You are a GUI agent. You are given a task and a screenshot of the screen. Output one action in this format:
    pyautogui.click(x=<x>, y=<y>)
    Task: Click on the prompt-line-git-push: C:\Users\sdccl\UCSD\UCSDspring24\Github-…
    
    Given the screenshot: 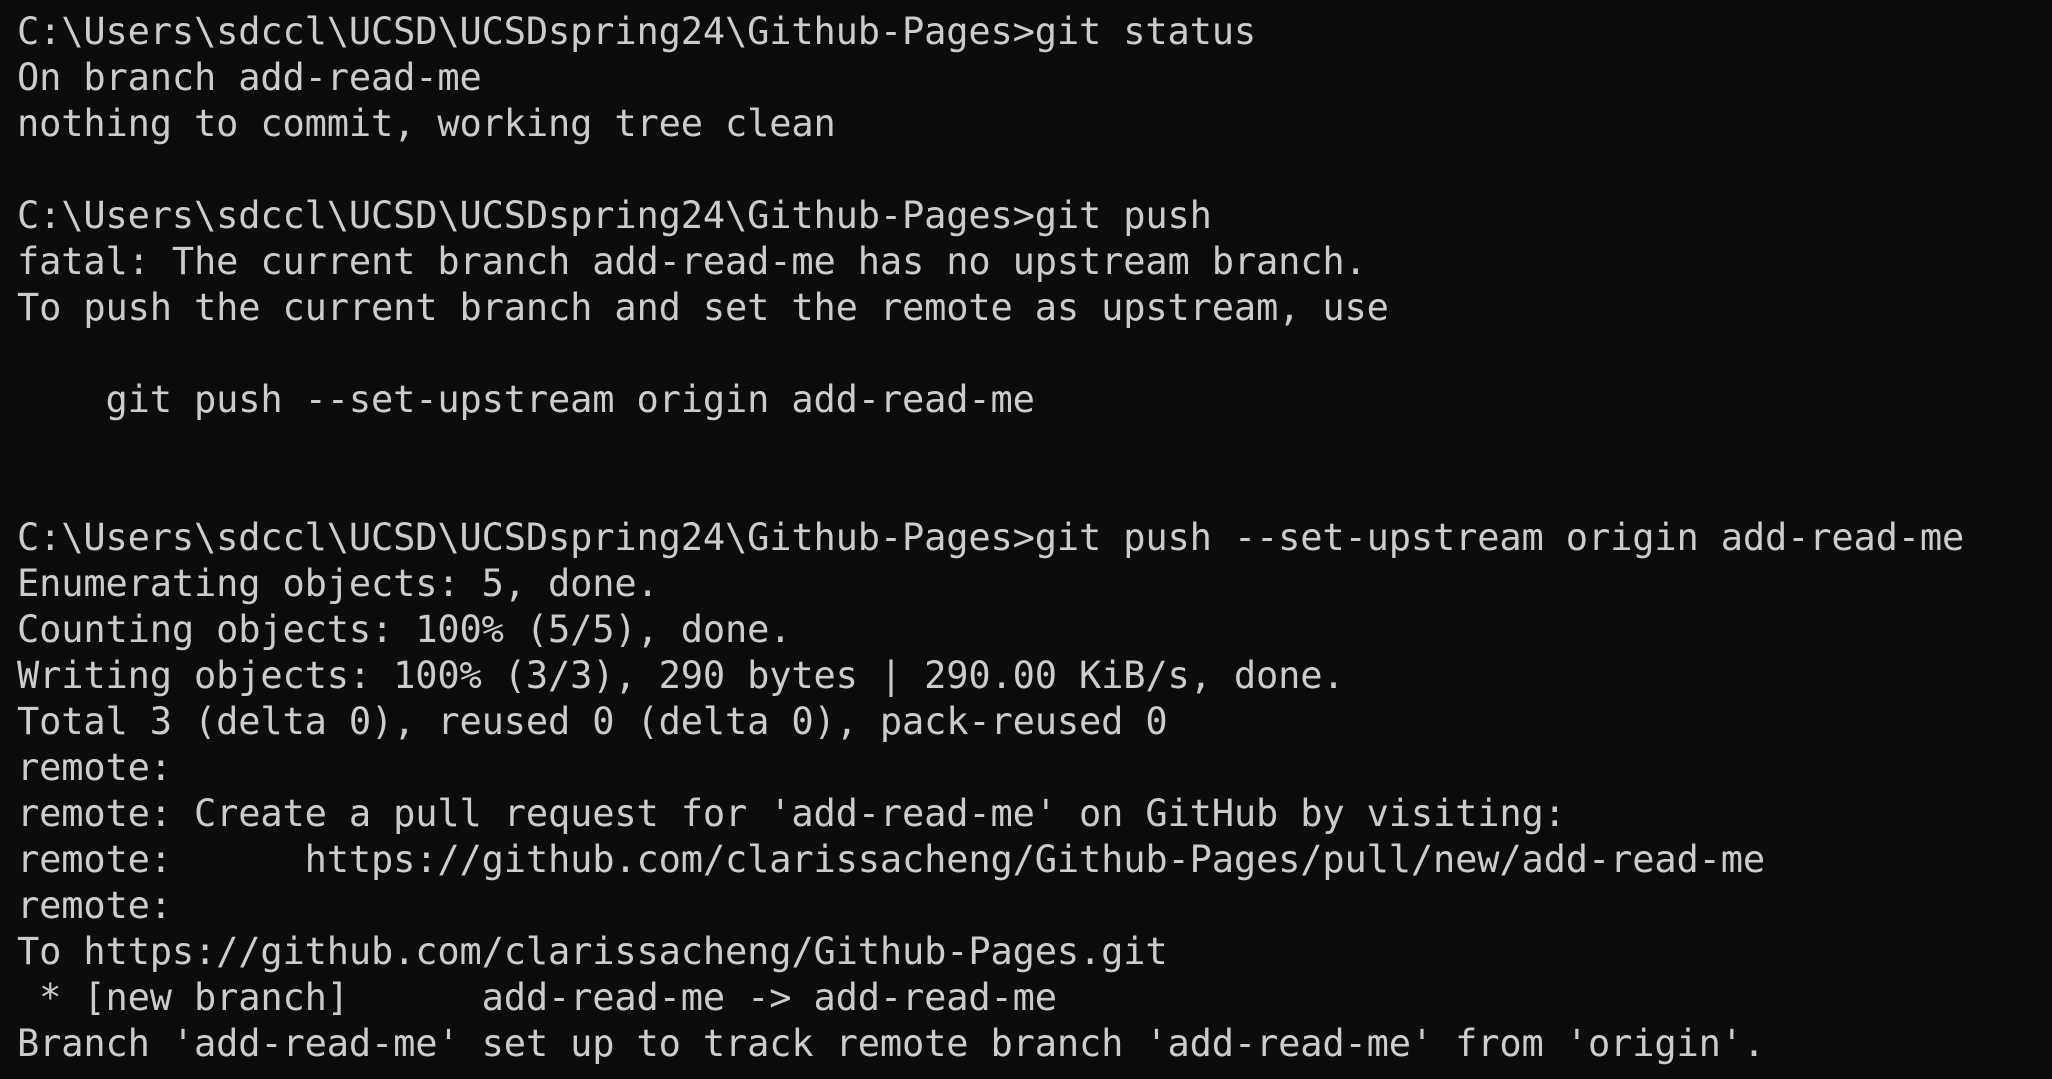 What is the action you would take?
    pyautogui.click(x=614, y=215)
    